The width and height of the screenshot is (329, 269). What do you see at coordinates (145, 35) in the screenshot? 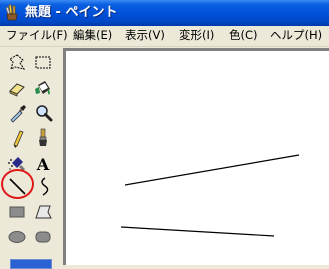
I see `menu-view: 表示(V)` at bounding box center [145, 35].